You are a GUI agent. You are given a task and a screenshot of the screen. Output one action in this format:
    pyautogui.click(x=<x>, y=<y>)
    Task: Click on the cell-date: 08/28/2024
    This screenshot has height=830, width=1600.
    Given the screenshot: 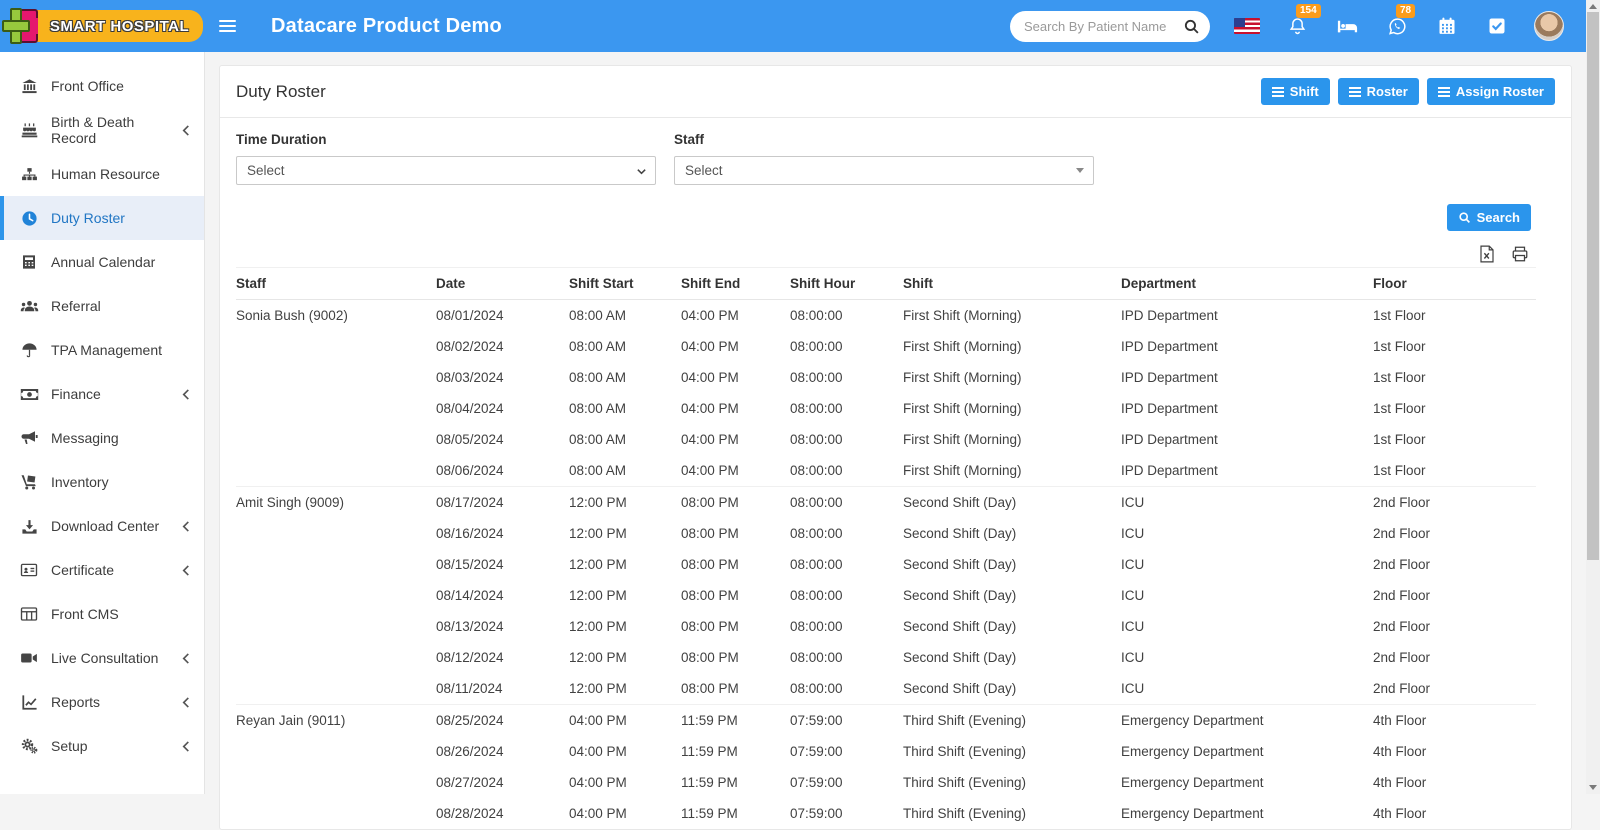 What is the action you would take?
    pyautogui.click(x=470, y=813)
    